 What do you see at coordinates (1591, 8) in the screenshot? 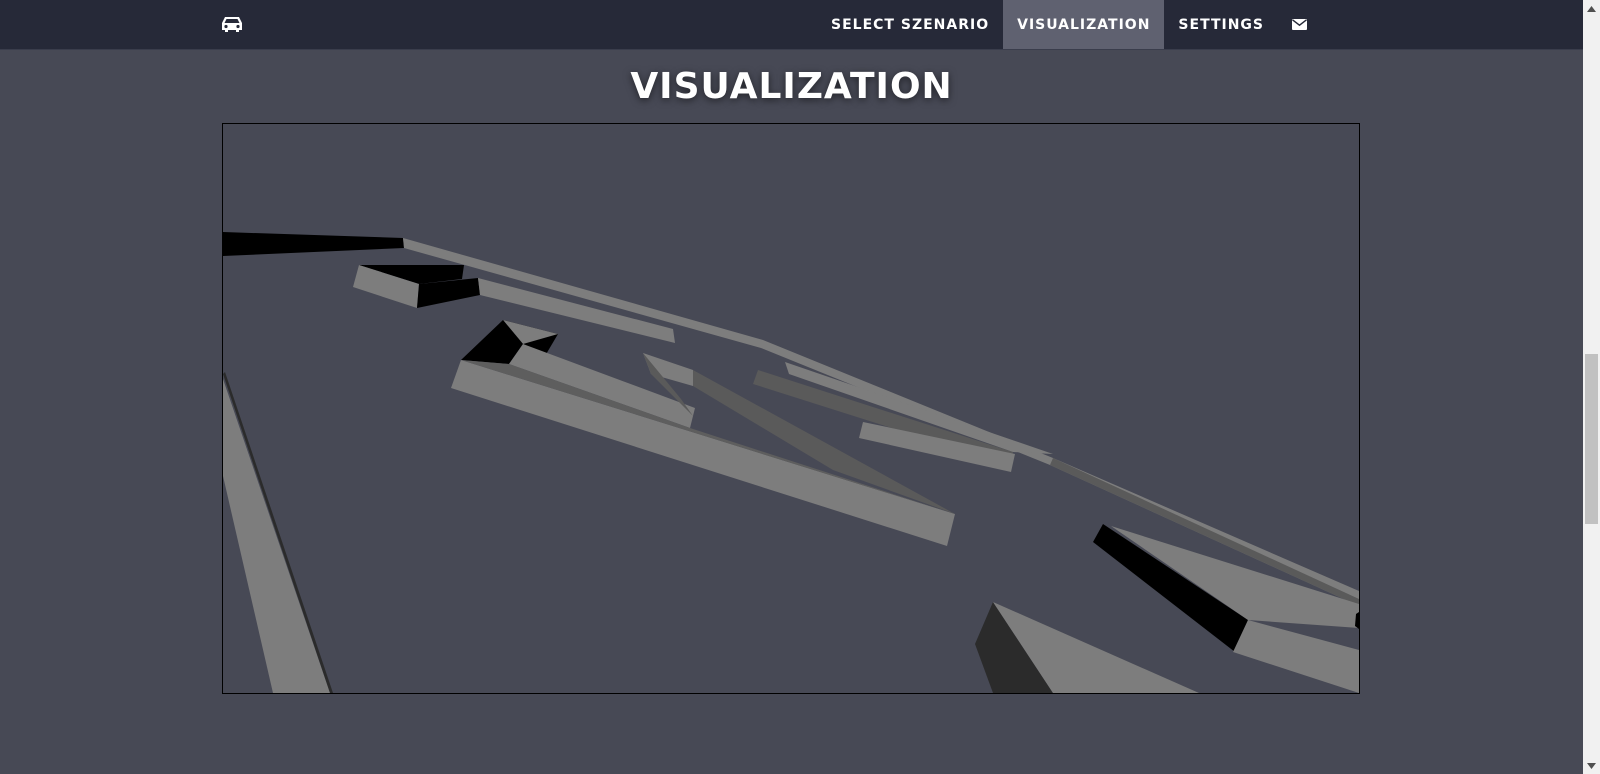
I see `scroll-up-icon` at bounding box center [1591, 8].